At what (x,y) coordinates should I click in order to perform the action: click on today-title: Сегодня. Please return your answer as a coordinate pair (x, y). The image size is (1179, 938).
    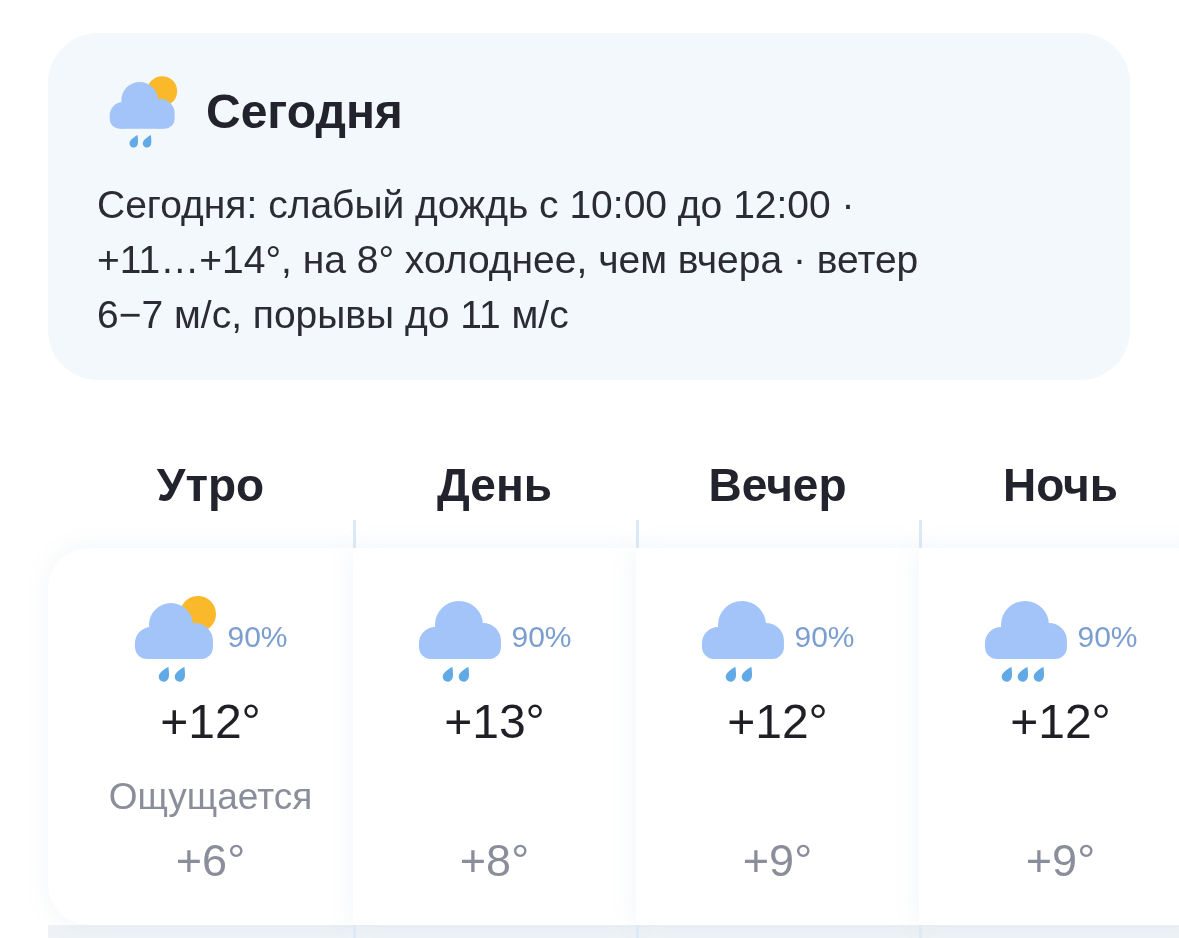
    Looking at the image, I should click on (304, 112).